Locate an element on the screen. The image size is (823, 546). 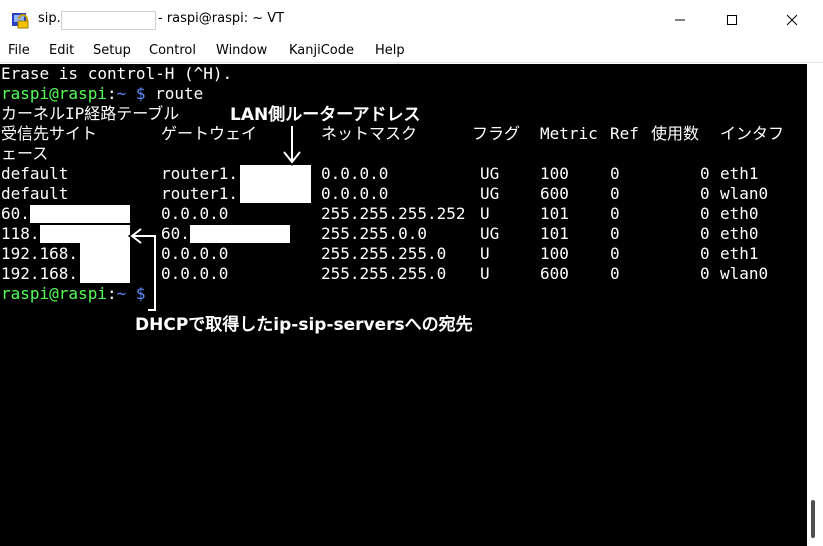
annotation-lan-router: LAN側ルーターアドレス is located at coordinates (325, 115).